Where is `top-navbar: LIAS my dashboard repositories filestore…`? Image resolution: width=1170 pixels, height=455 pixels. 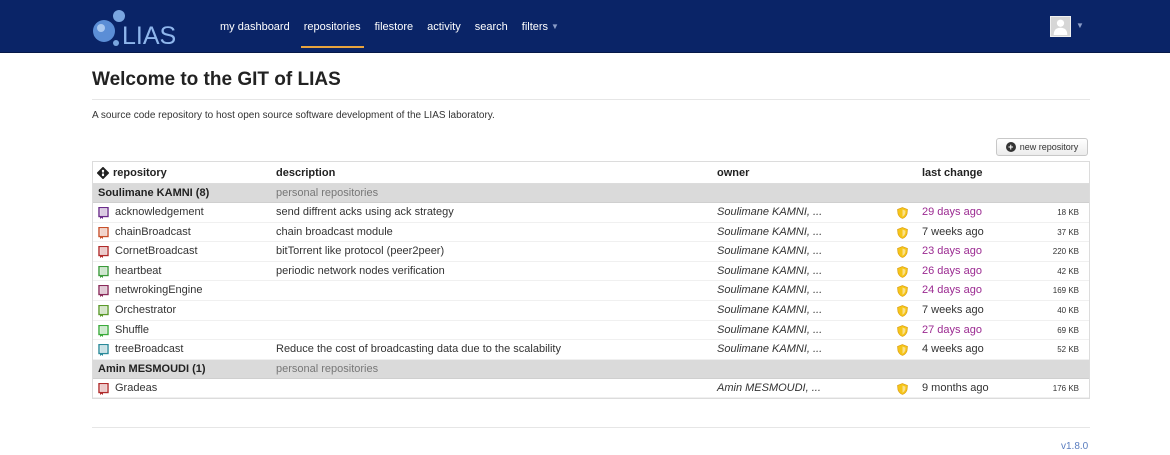
top-navbar: LIAS my dashboard repositories filestore… is located at coordinates (585, 26).